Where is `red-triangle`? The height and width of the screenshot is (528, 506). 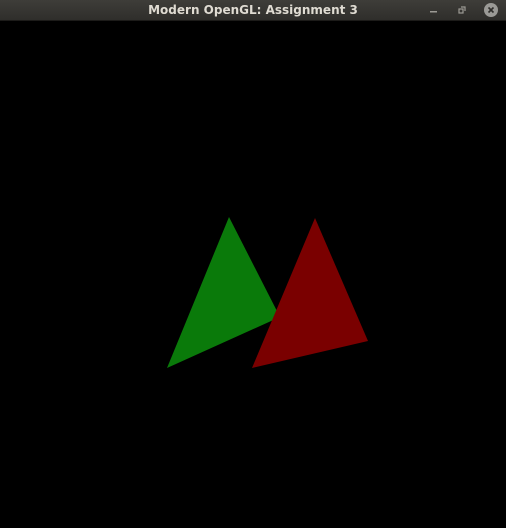
red-triangle is located at coordinates (310, 293).